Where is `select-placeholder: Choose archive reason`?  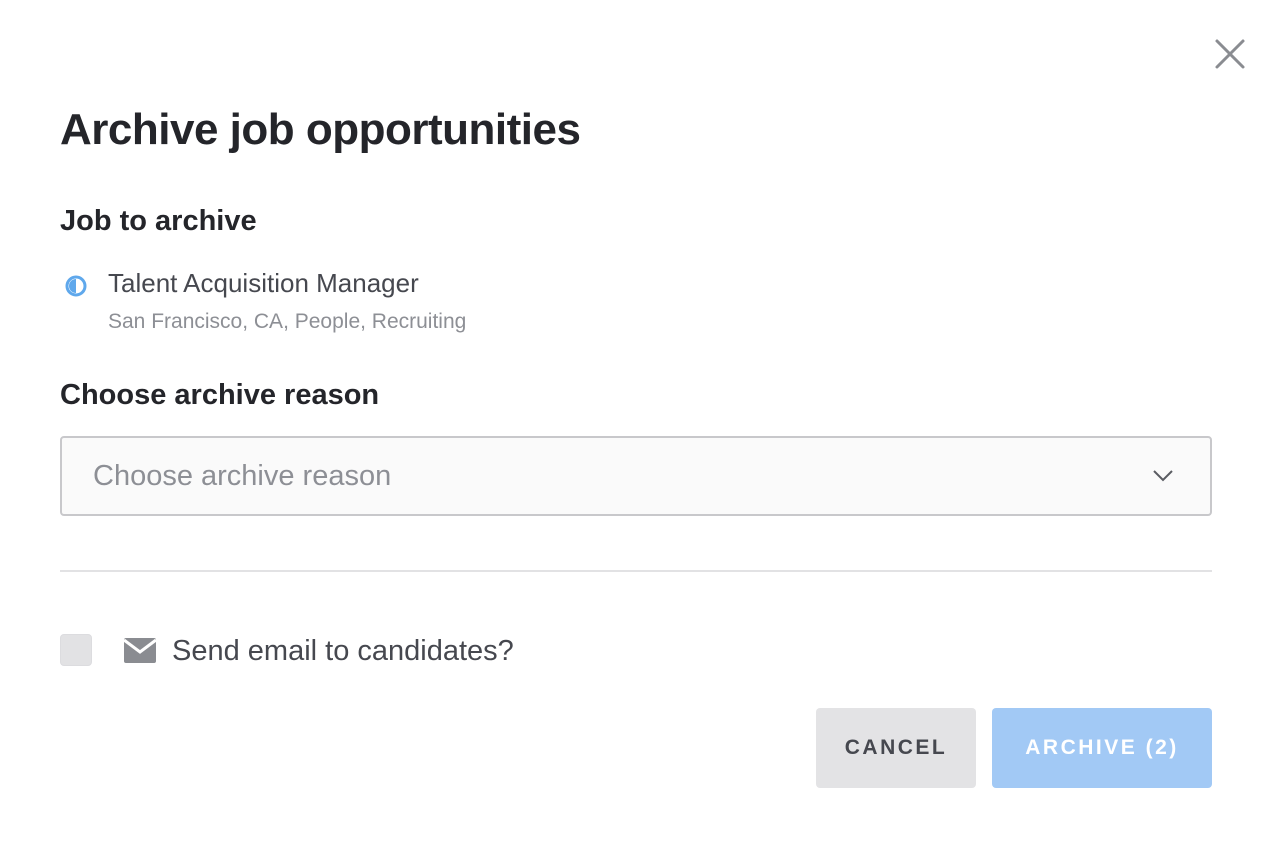 select-placeholder: Choose archive reason is located at coordinates (242, 476).